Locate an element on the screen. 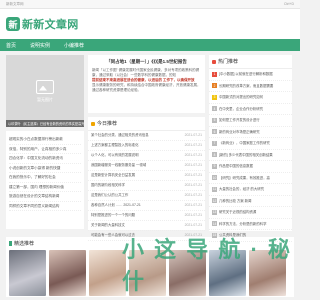 This screenshot has height=300, width=320. table-row: 我国新增服务一线服务服务量 一领域 2021-07-21 is located at coordinates (146, 166).